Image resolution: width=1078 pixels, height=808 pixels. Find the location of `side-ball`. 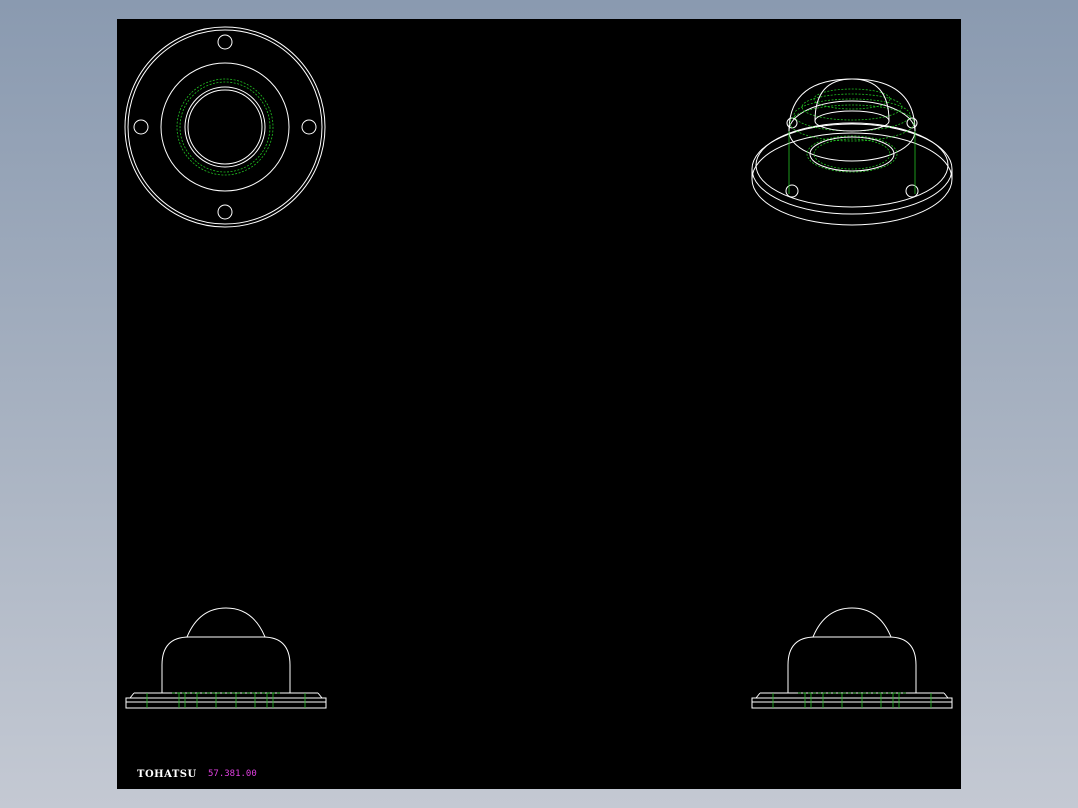

side-ball is located at coordinates (852, 622).